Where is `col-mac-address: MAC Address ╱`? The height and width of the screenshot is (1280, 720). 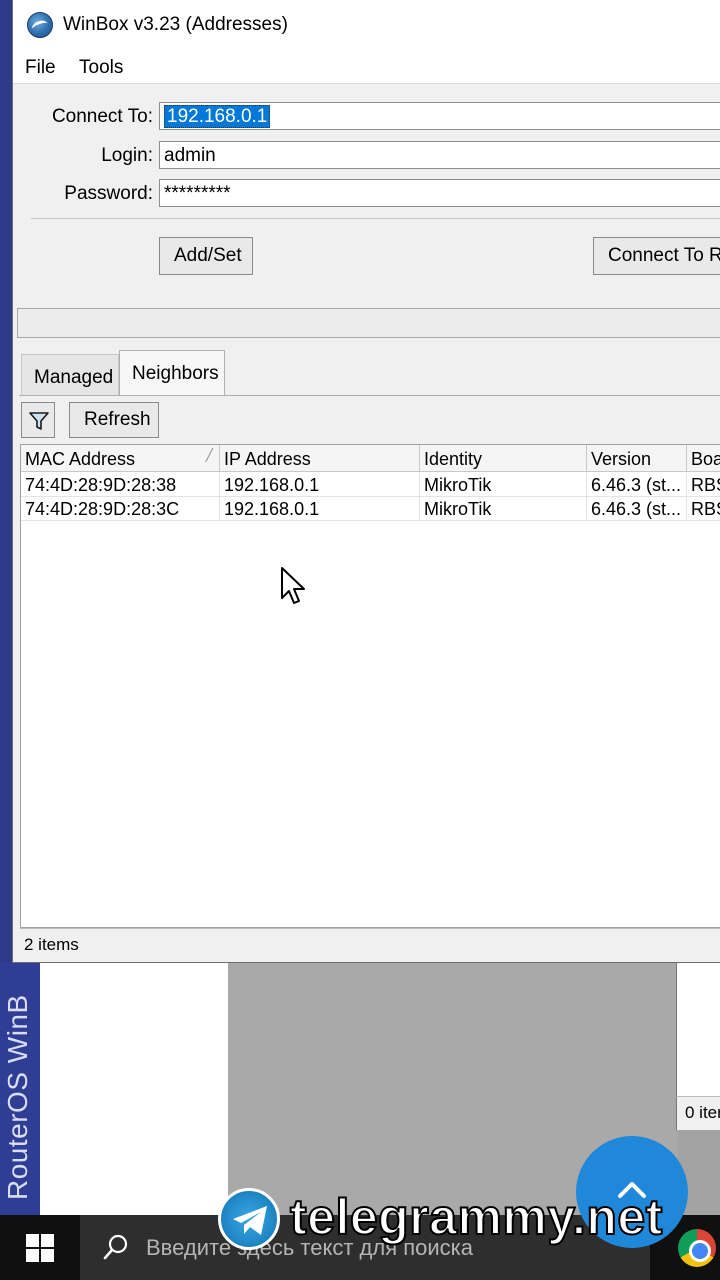 col-mac-address: MAC Address ╱ is located at coordinates (120, 458).